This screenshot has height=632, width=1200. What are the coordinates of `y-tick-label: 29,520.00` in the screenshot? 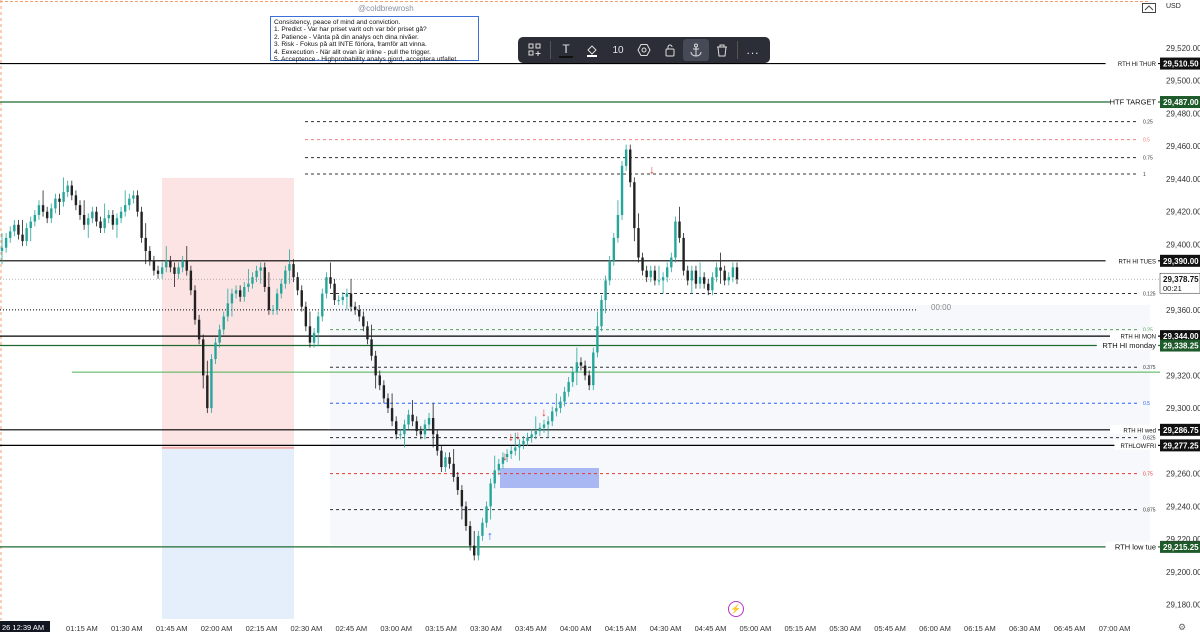 It's located at (1183, 48).